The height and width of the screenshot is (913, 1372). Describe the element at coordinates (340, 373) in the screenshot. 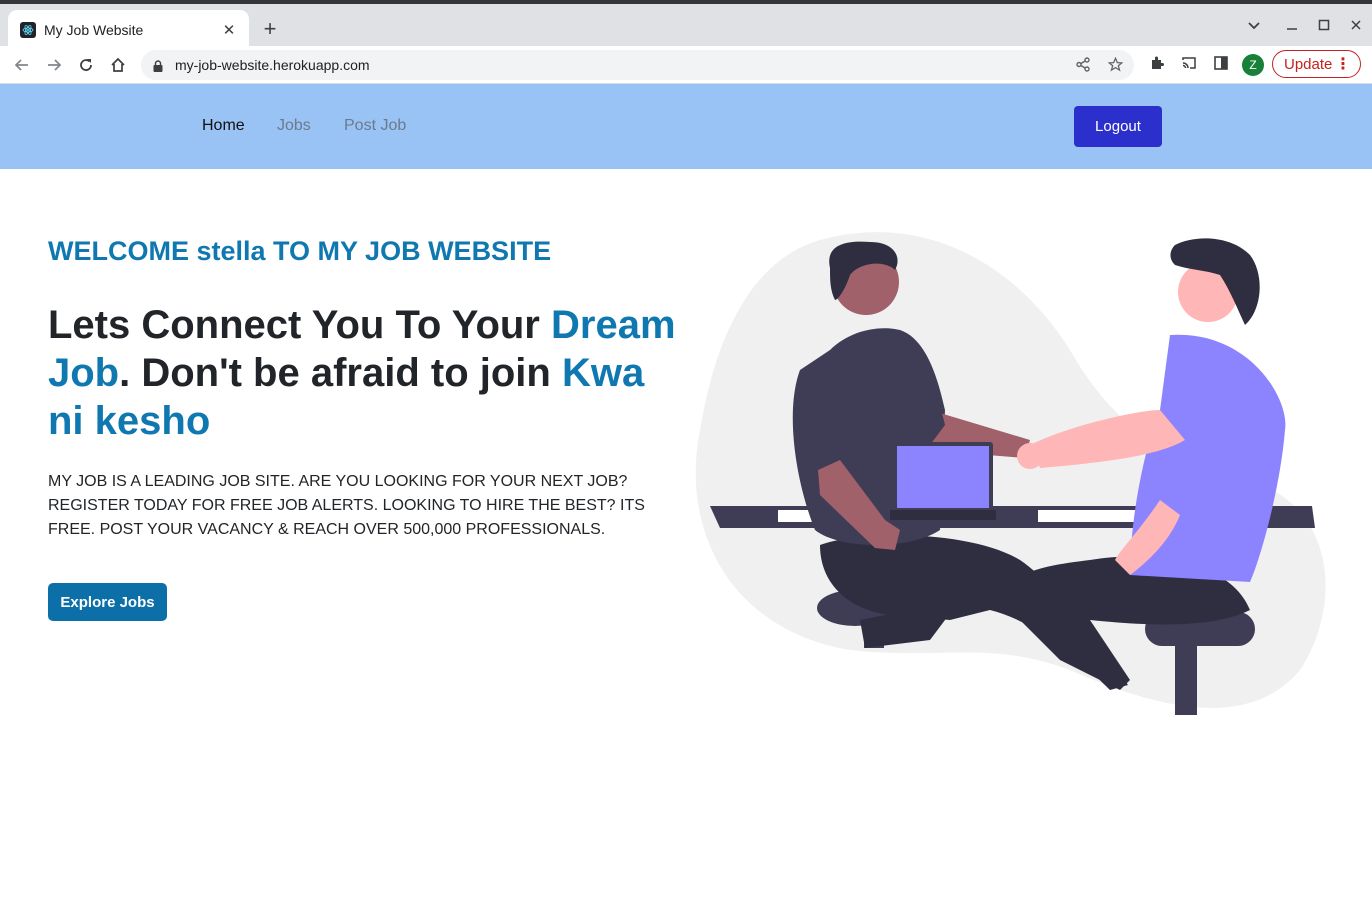

I see `headline-text: . Don't be afraid to join` at that location.